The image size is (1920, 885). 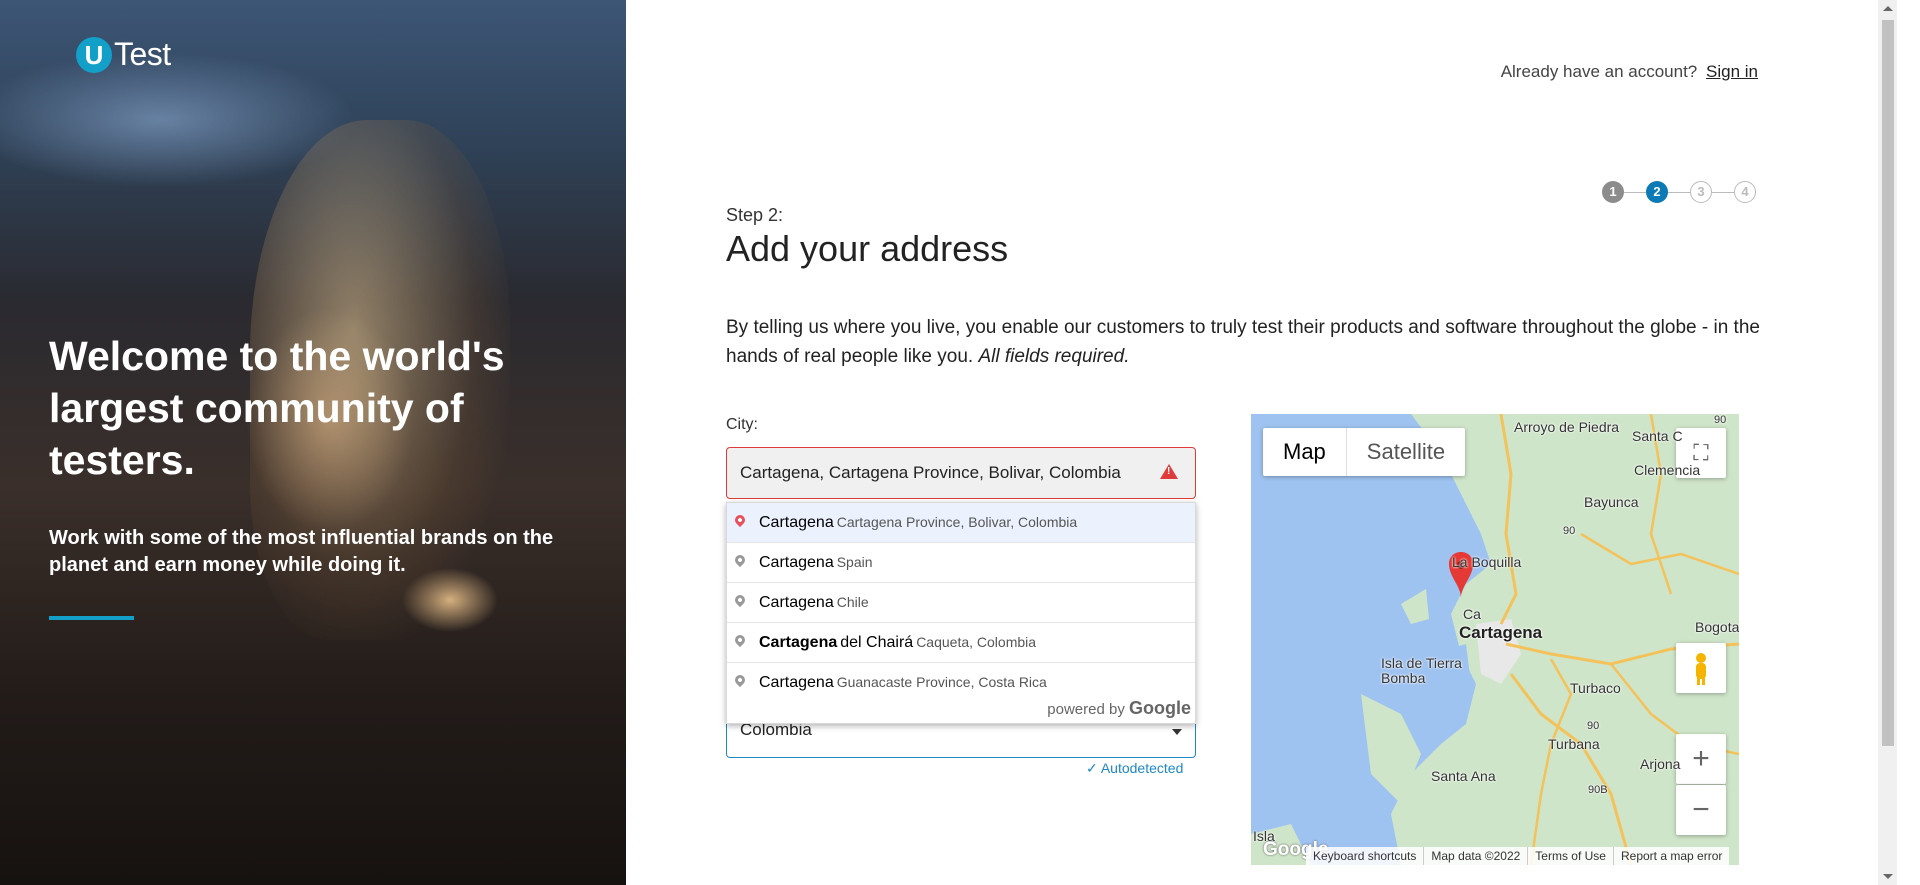 What do you see at coordinates (1888, 8) in the screenshot?
I see `scroll-up-icon` at bounding box center [1888, 8].